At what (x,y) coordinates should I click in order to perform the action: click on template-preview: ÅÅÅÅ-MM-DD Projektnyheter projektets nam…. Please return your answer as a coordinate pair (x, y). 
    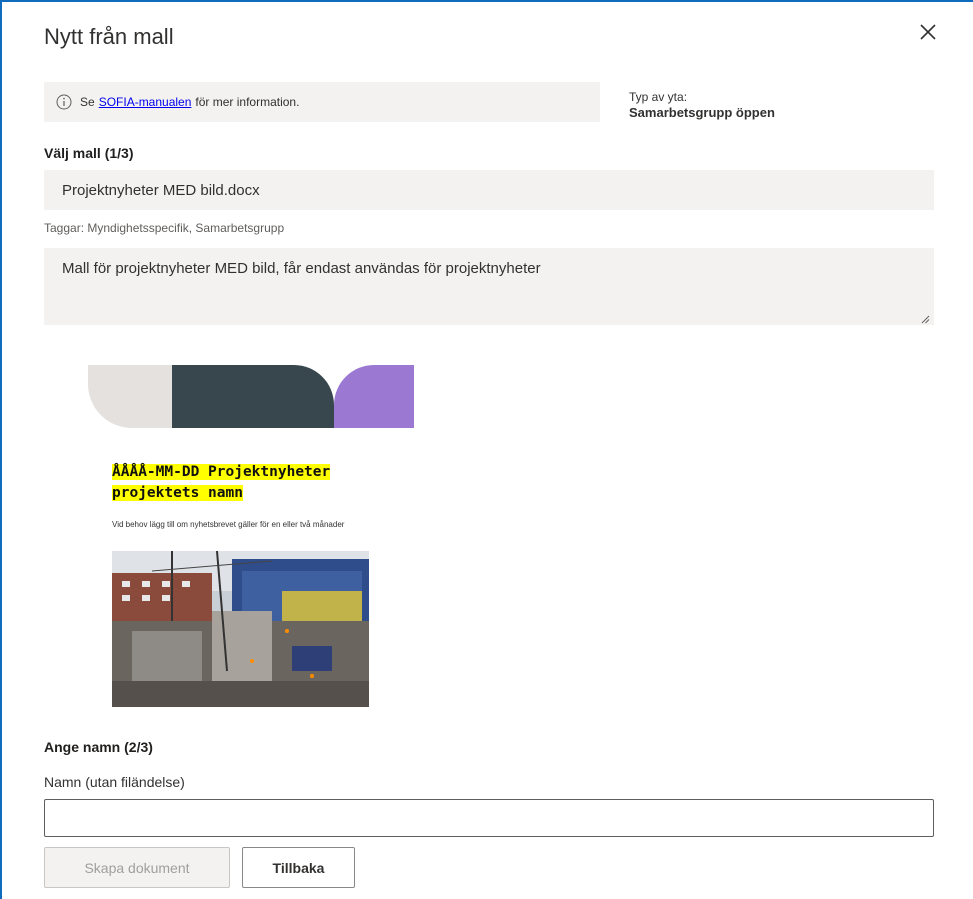
    Looking at the image, I should click on (251, 537).